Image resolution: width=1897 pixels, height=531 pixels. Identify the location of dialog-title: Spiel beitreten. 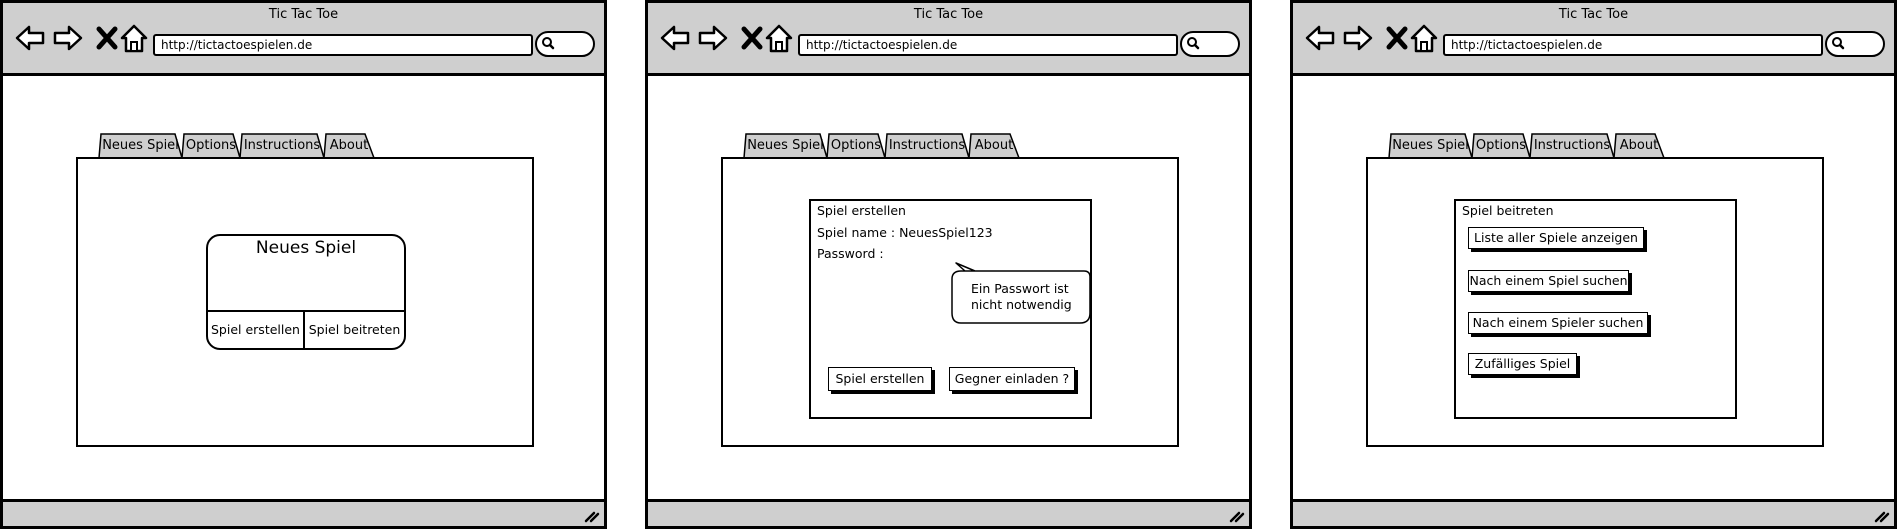
(1508, 210).